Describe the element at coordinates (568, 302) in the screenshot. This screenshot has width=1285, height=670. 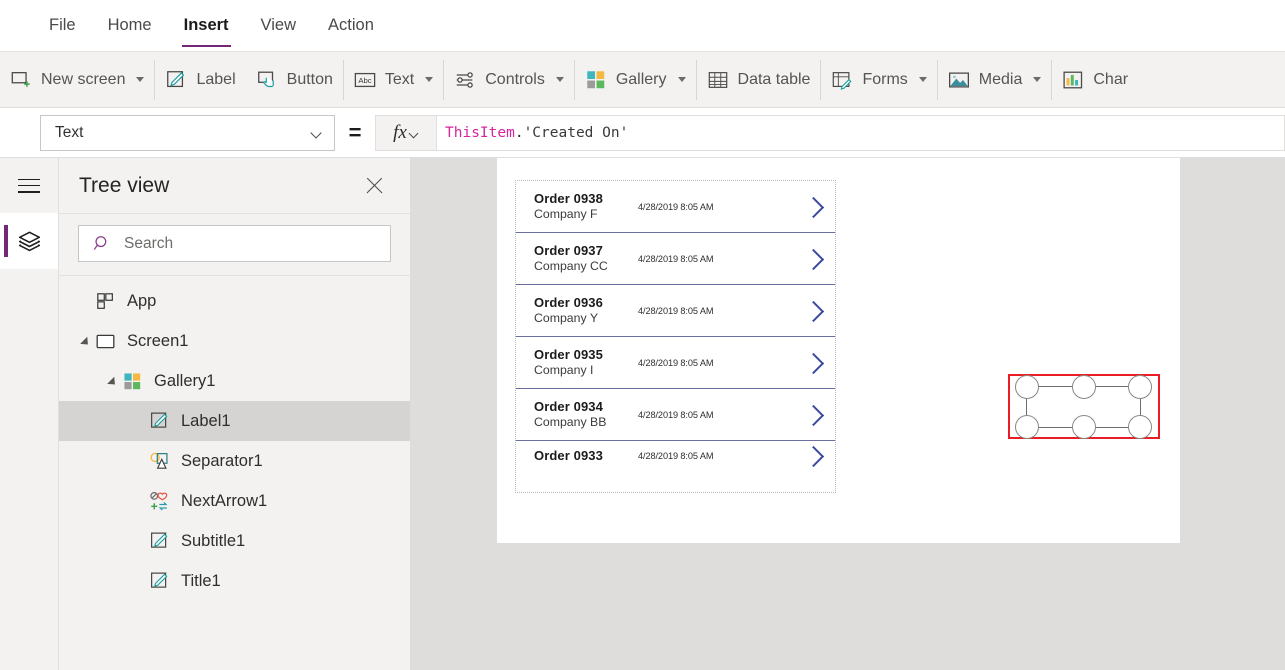
I see `gallery-row-title: Order 0936` at that location.